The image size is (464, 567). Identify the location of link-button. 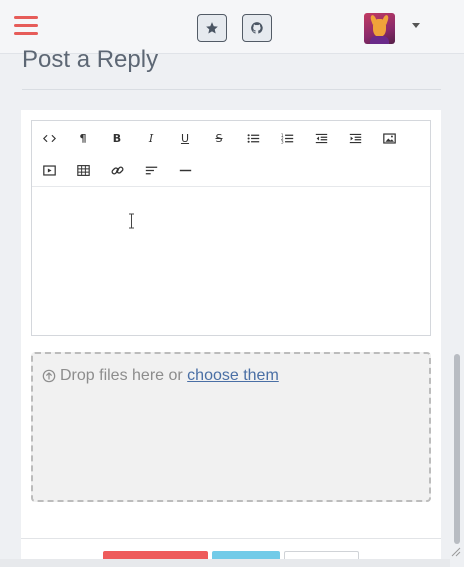
(117, 170).